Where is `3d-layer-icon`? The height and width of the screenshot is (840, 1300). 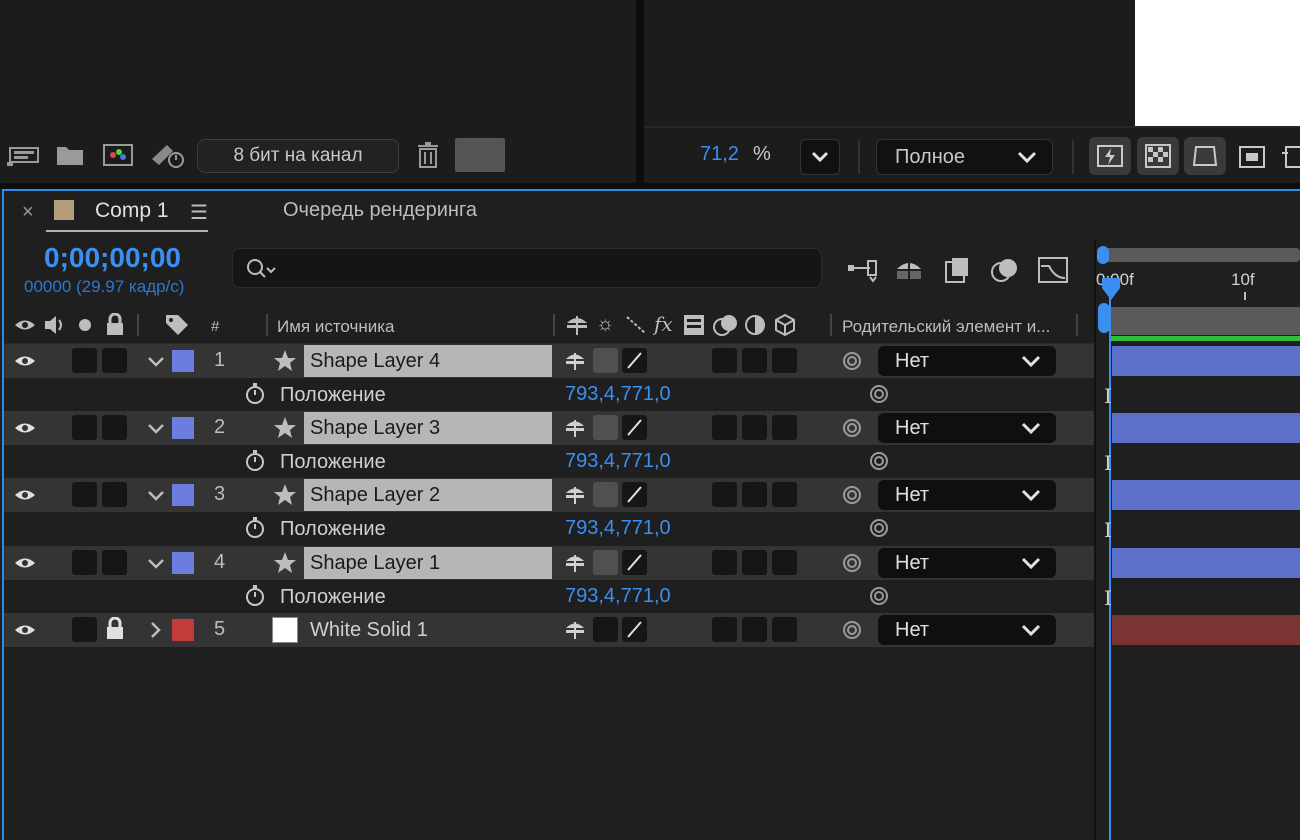 3d-layer-icon is located at coordinates (785, 325).